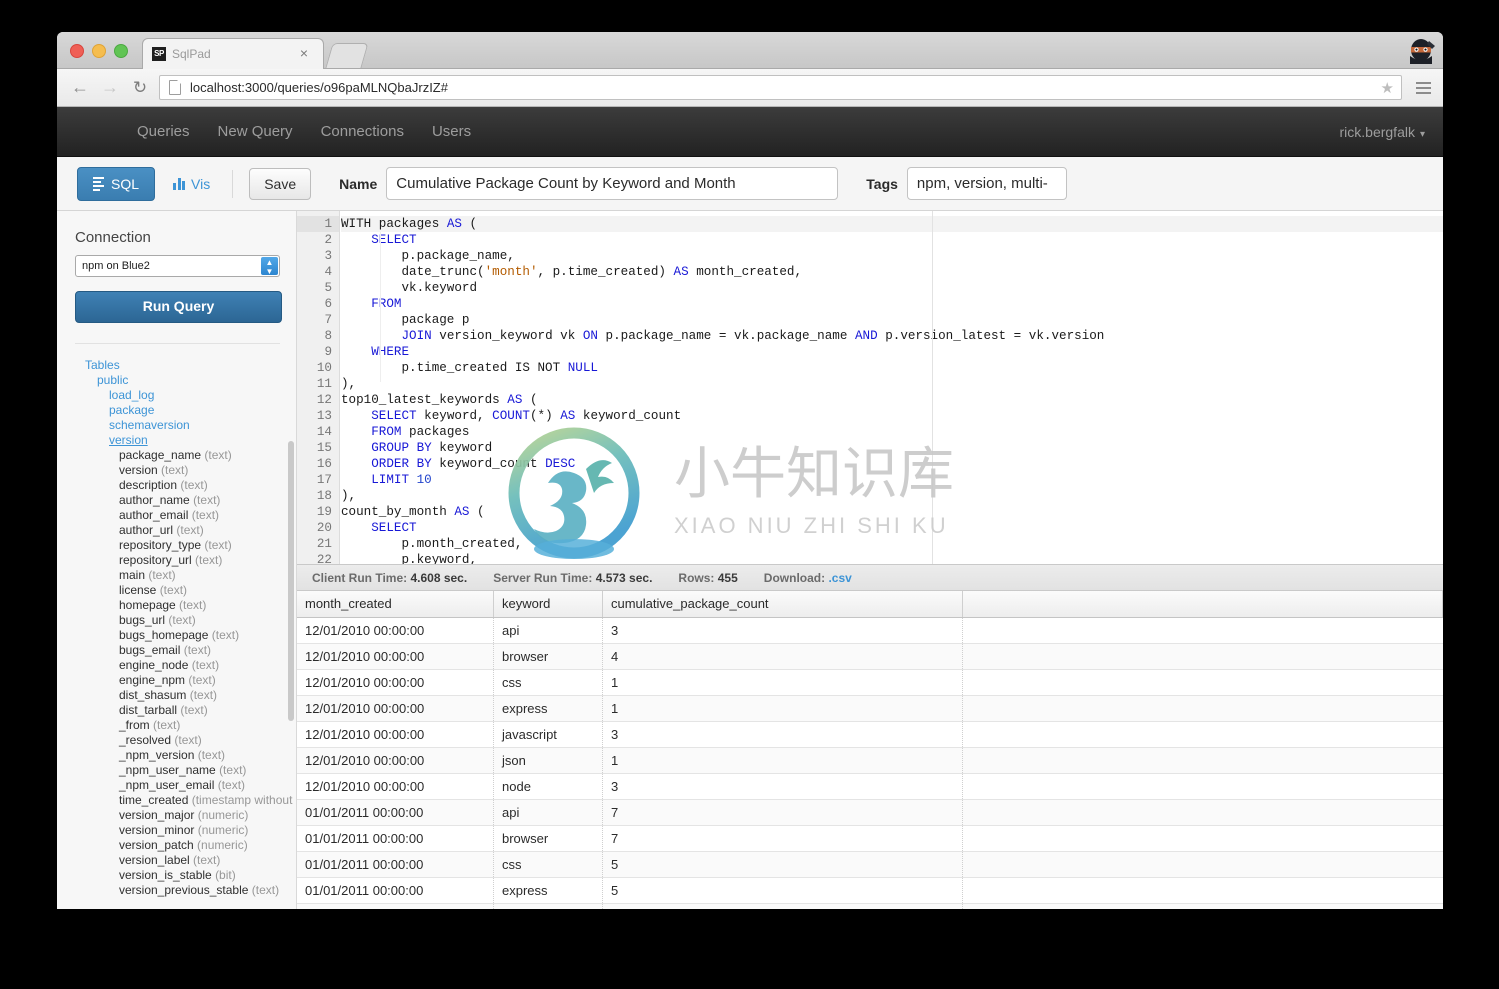 This screenshot has width=1499, height=989. I want to click on schema-node-Tables: Tables, so click(177, 365).